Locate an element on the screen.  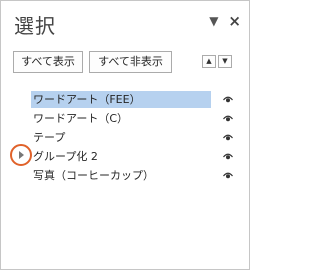
list-item-label: ワードアート（FEE） is located at coordinates (87, 99).